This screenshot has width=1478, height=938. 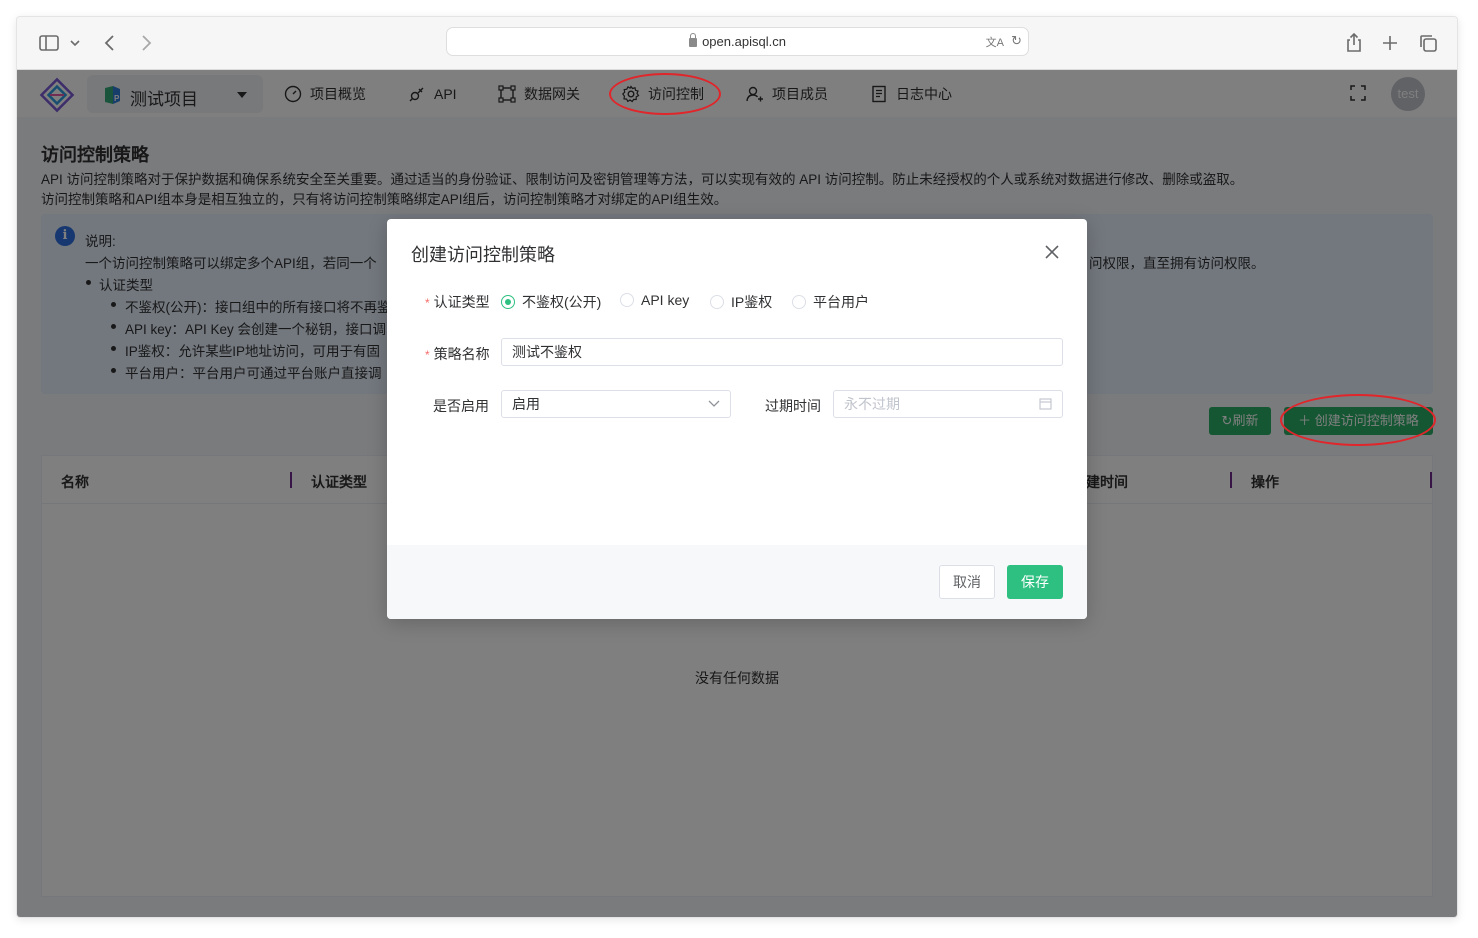 I want to click on radio-ip-auth: IP鉴权, so click(x=741, y=302).